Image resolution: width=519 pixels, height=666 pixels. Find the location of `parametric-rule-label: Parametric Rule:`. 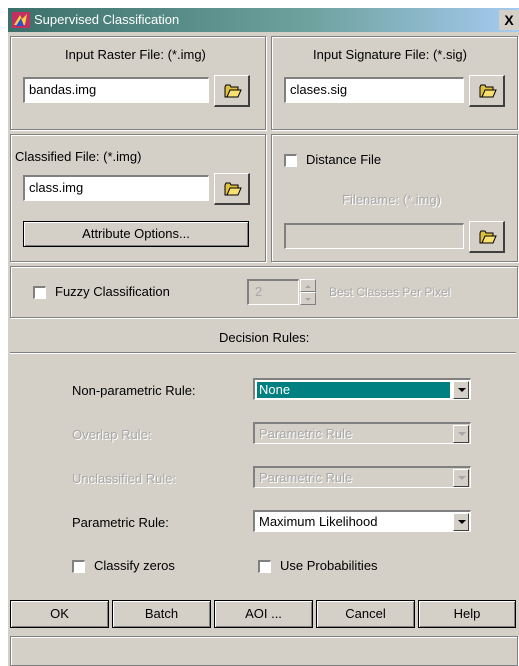

parametric-rule-label: Parametric Rule: is located at coordinates (120, 522).